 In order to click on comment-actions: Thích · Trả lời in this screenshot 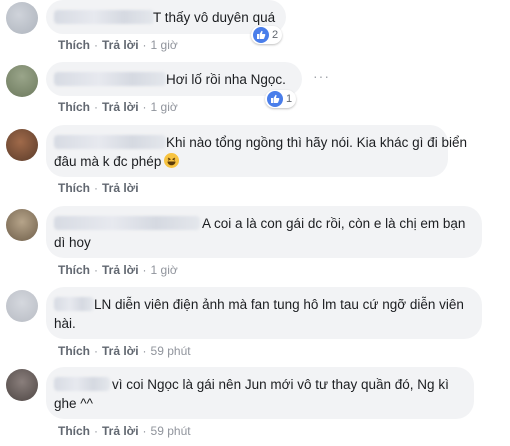, I will do `click(98, 188)`.